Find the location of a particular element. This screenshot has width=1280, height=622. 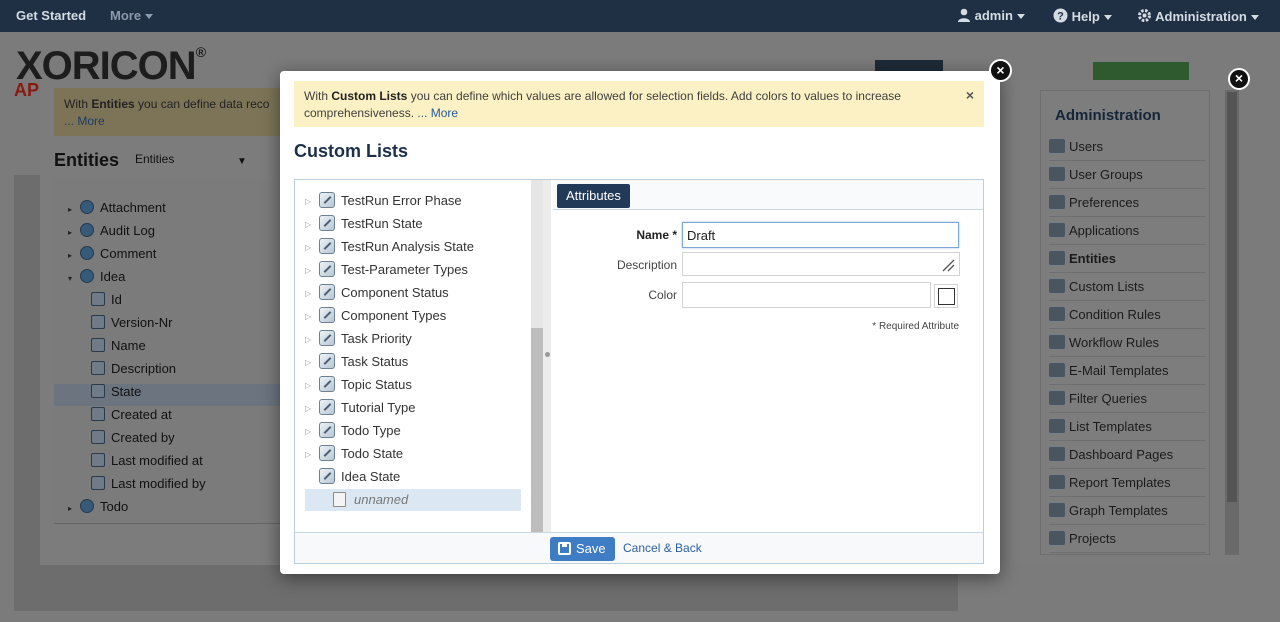

entity-tree-label: Comment is located at coordinates (128, 253).